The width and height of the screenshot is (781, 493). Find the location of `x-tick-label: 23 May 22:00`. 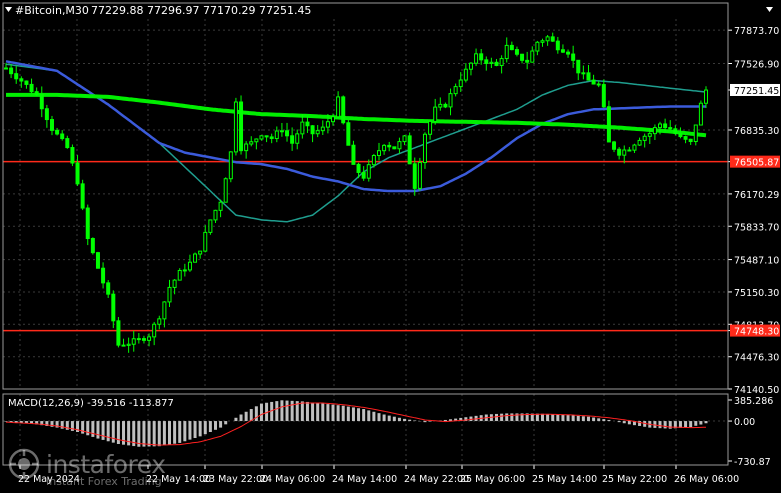

x-tick-label: 23 May 22:00 is located at coordinates (235, 479).